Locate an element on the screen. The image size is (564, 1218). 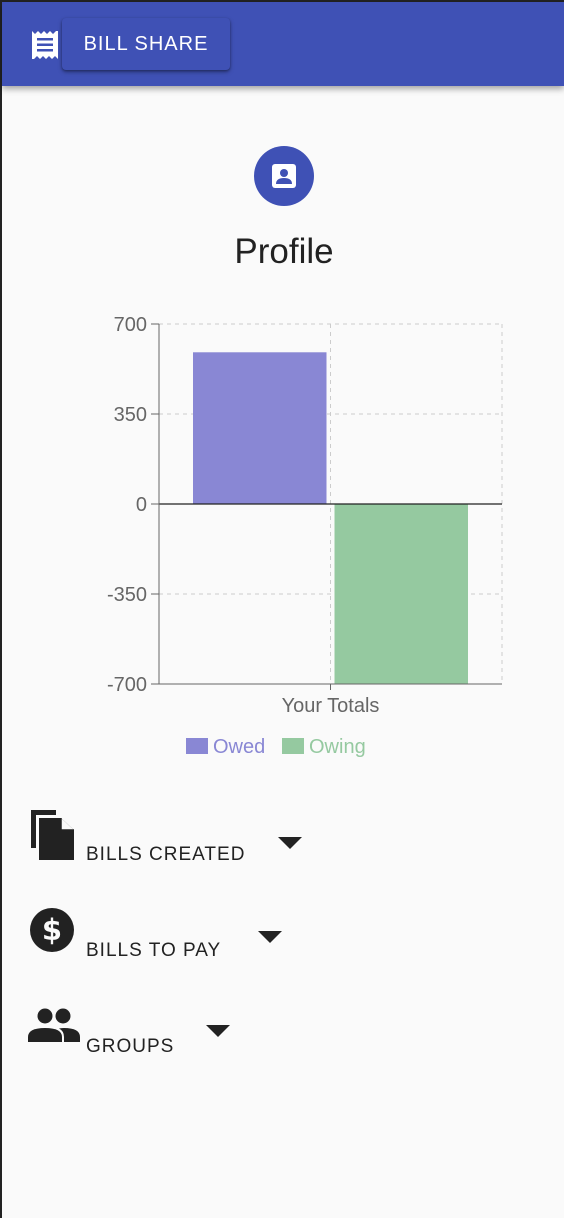
people-icon is located at coordinates (54, 1028).